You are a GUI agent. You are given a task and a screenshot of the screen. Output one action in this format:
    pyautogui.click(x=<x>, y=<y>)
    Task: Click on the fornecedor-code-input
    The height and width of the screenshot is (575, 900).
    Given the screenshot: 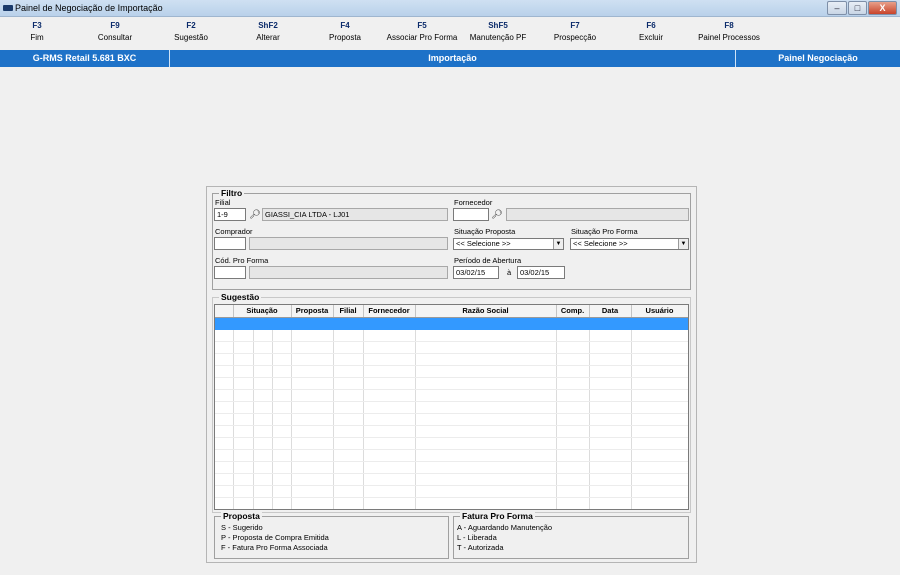 What is the action you would take?
    pyautogui.click(x=471, y=214)
    